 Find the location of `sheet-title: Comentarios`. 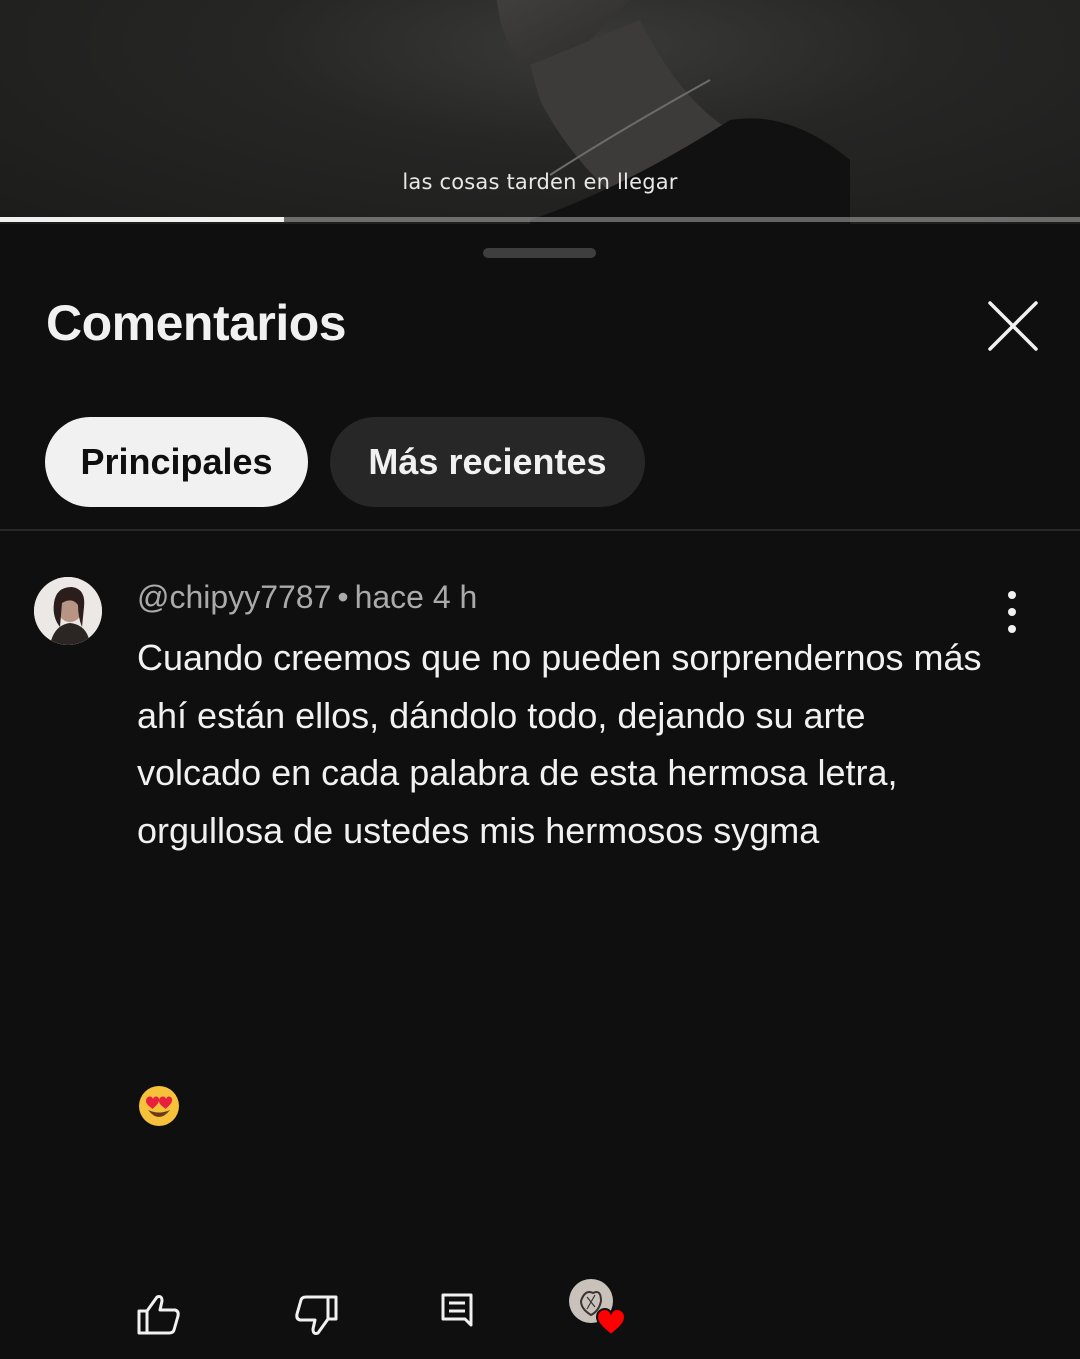

sheet-title: Comentarios is located at coordinates (196, 323).